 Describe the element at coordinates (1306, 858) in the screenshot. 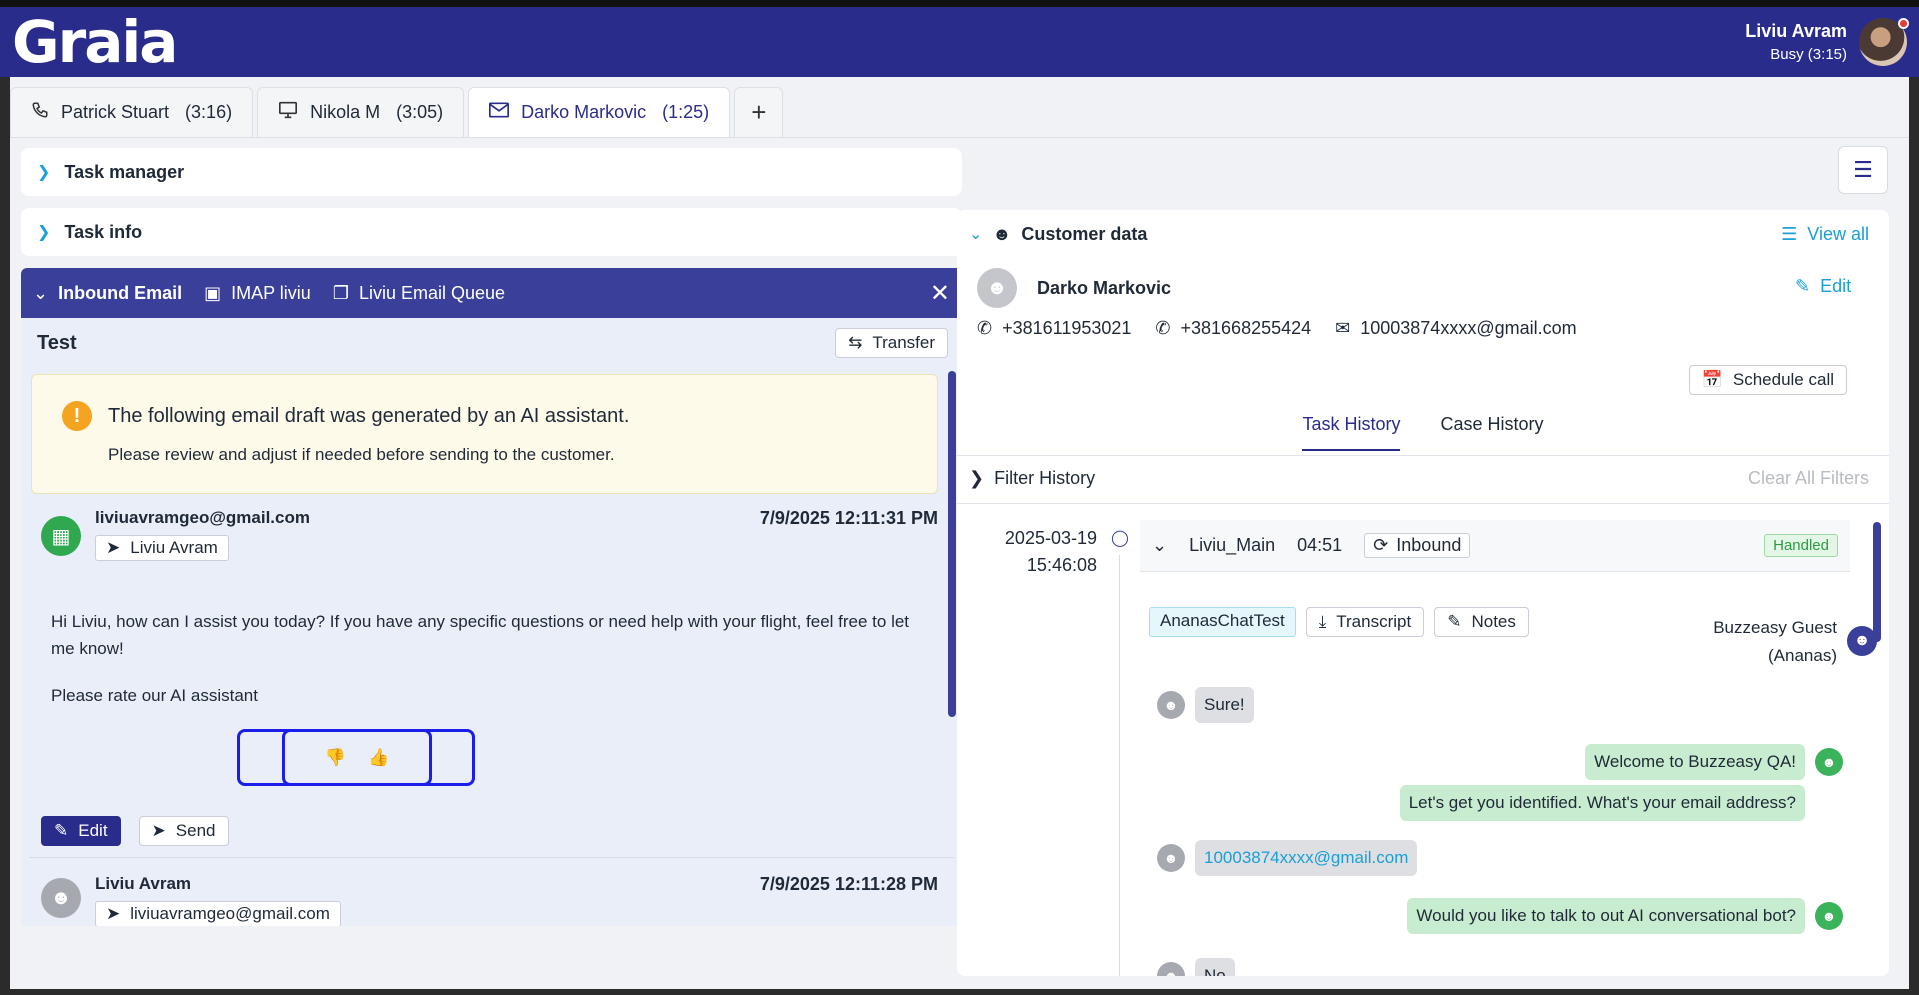

I see `chat-bubble-link: 10003874xxxx@gmail.com` at that location.